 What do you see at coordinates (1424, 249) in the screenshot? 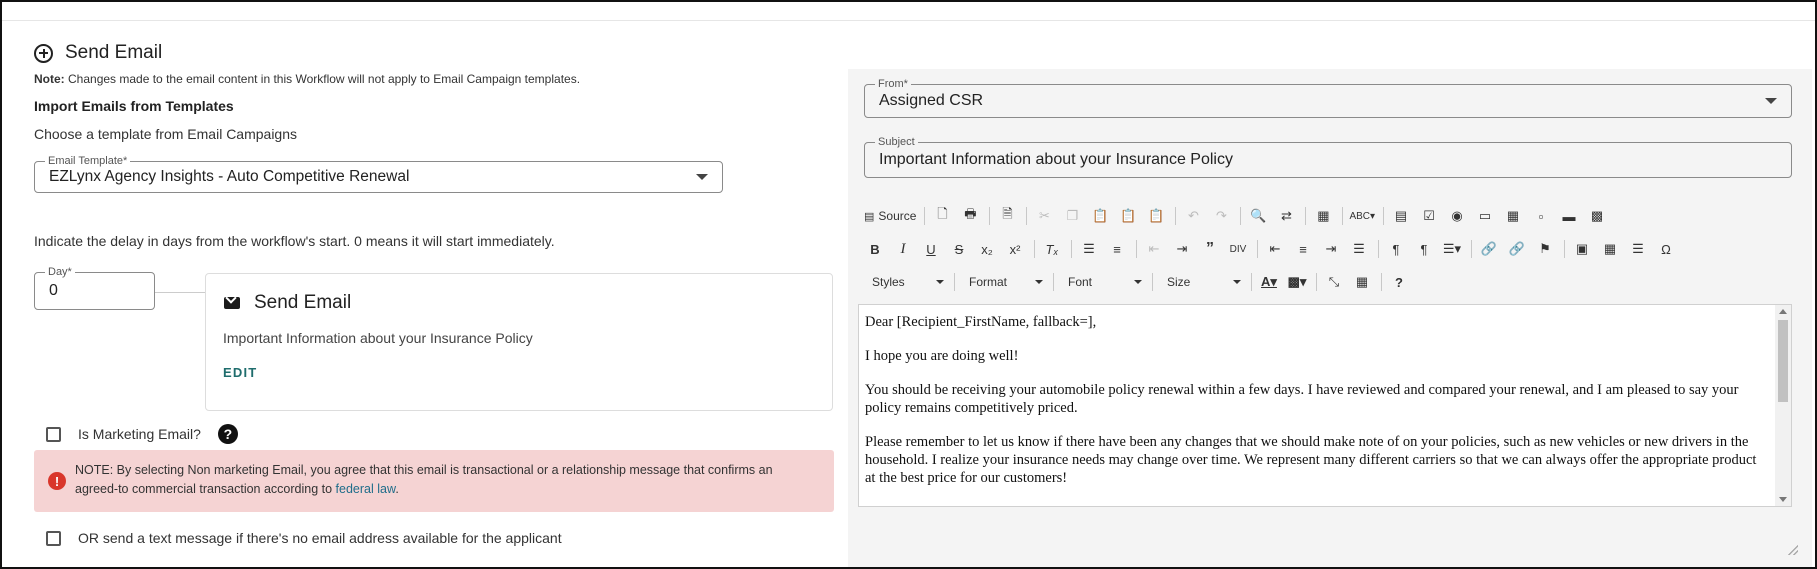
I see `rtl-icon: ¶` at bounding box center [1424, 249].